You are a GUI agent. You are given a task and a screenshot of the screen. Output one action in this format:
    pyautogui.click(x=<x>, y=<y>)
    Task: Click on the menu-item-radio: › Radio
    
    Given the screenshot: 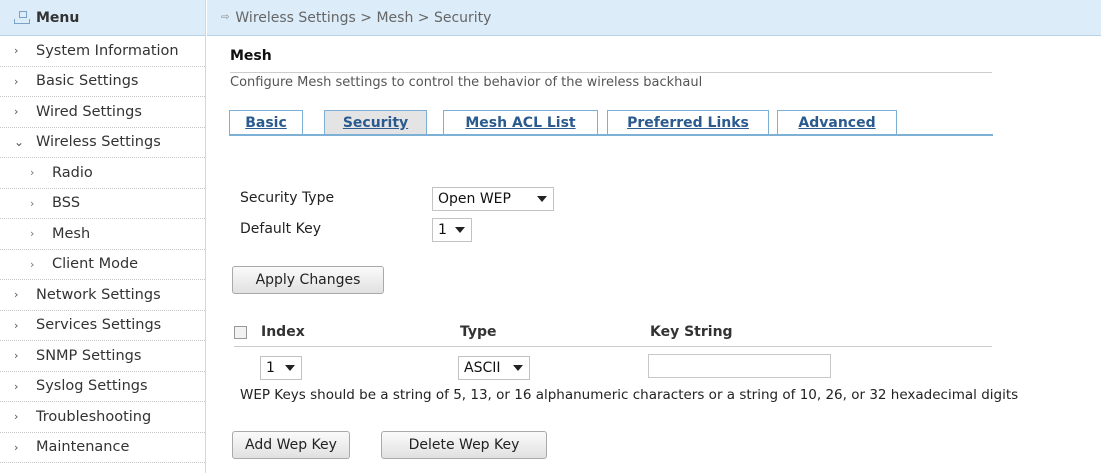 What is the action you would take?
    pyautogui.click(x=102, y=173)
    